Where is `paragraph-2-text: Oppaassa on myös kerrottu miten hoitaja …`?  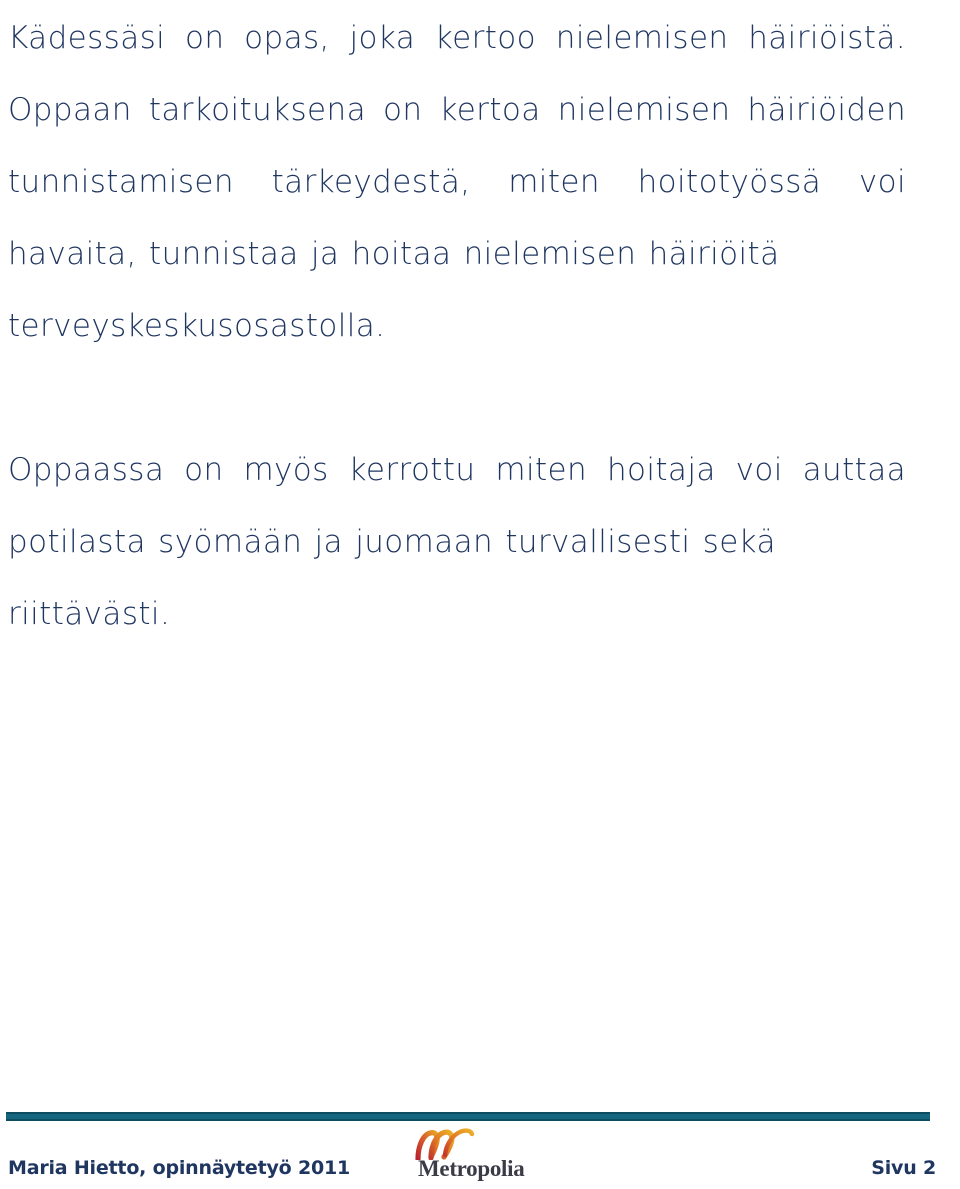 paragraph-2-text: Oppaassa on myös kerrottu miten hoitaja … is located at coordinates (457, 506).